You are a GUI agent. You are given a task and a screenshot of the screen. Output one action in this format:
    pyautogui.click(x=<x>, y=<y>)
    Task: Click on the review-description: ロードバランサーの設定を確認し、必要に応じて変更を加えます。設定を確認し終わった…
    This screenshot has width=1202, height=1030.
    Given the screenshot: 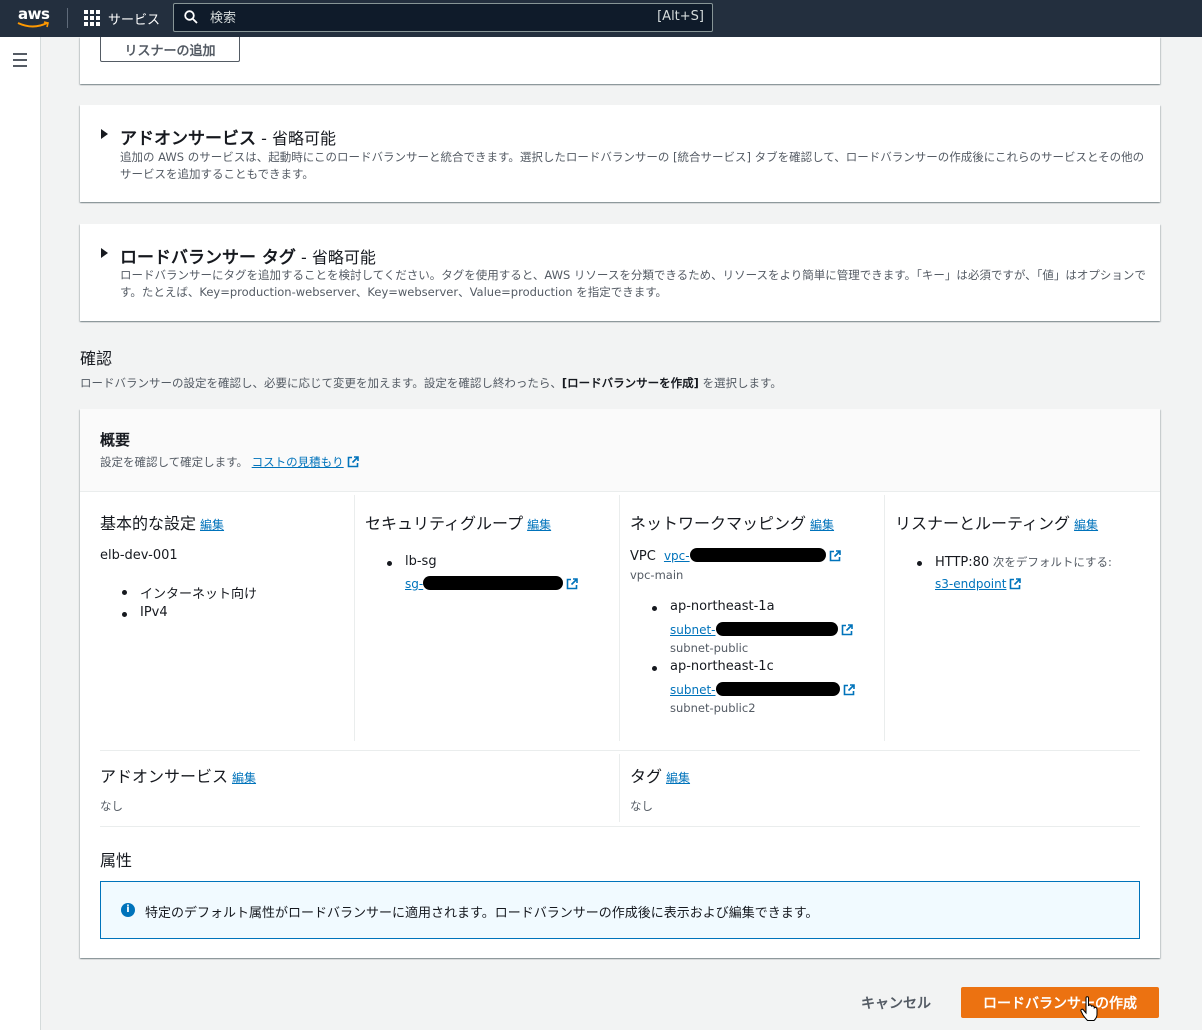 What is the action you would take?
    pyautogui.click(x=431, y=383)
    